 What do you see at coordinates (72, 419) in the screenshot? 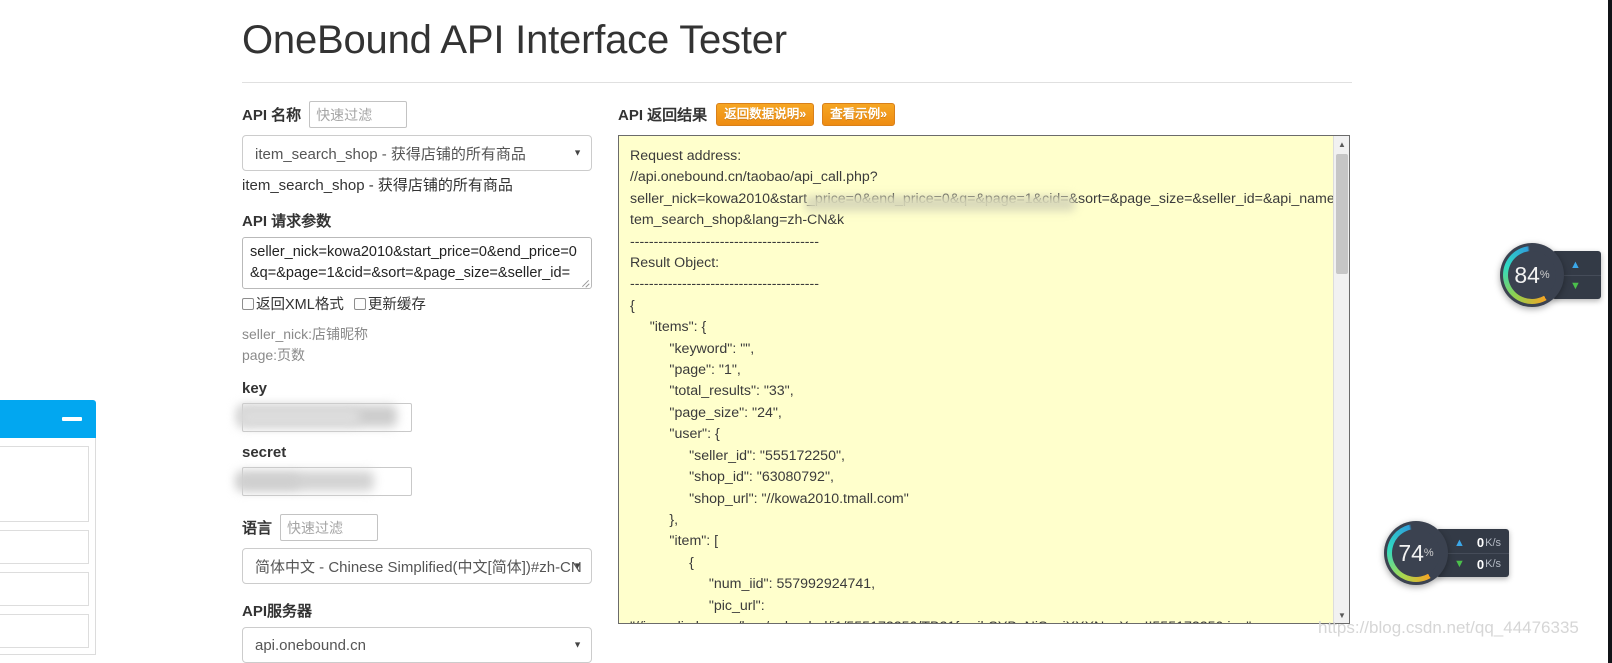
I see `minimize-icon` at bounding box center [72, 419].